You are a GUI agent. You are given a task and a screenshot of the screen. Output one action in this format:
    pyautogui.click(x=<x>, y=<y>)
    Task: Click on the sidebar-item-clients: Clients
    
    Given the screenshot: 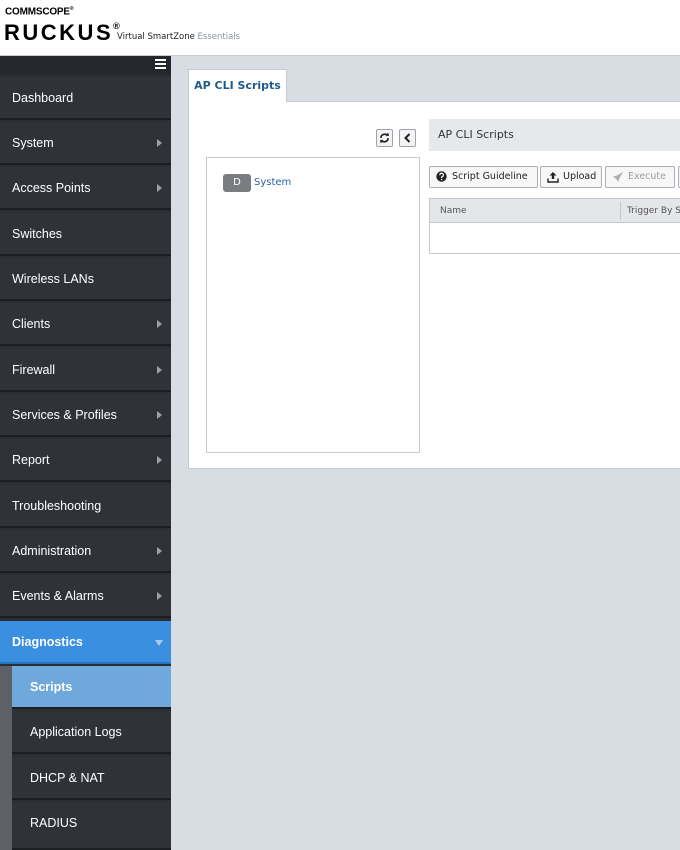 What is the action you would take?
    pyautogui.click(x=85, y=324)
    